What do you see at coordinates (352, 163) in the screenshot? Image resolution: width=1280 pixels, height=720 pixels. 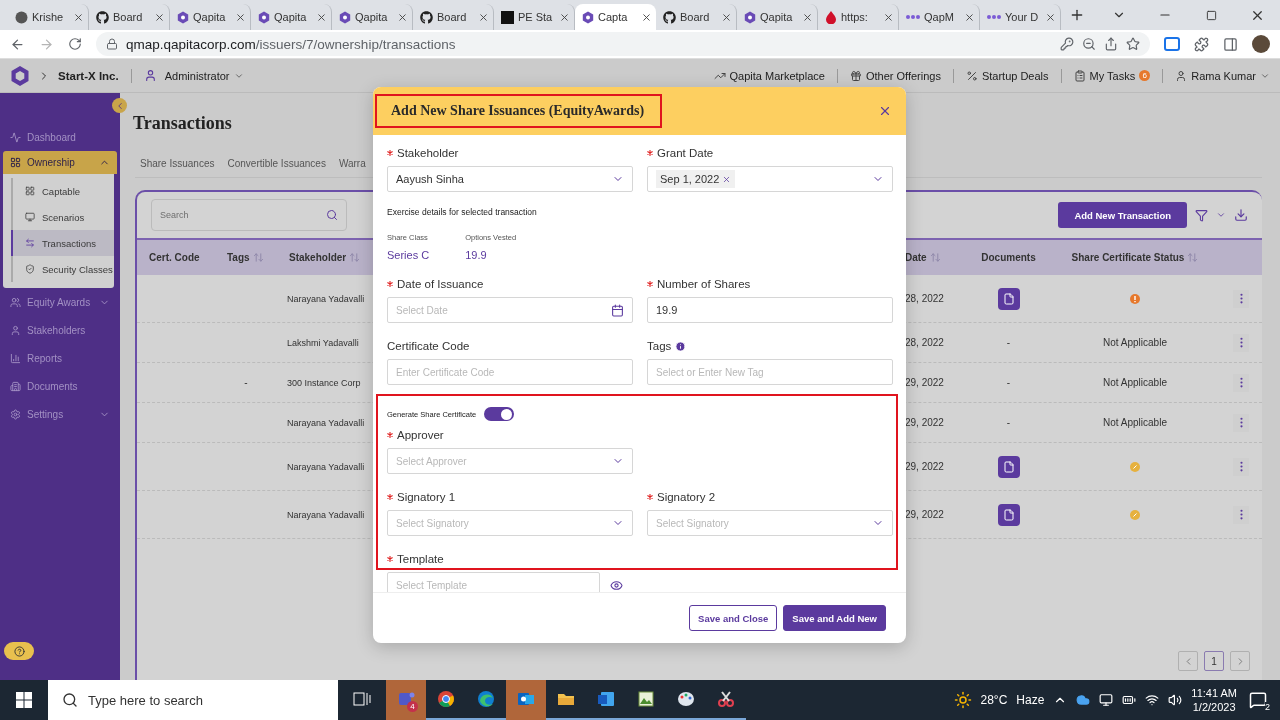 I see `page-tab: Warra` at bounding box center [352, 163].